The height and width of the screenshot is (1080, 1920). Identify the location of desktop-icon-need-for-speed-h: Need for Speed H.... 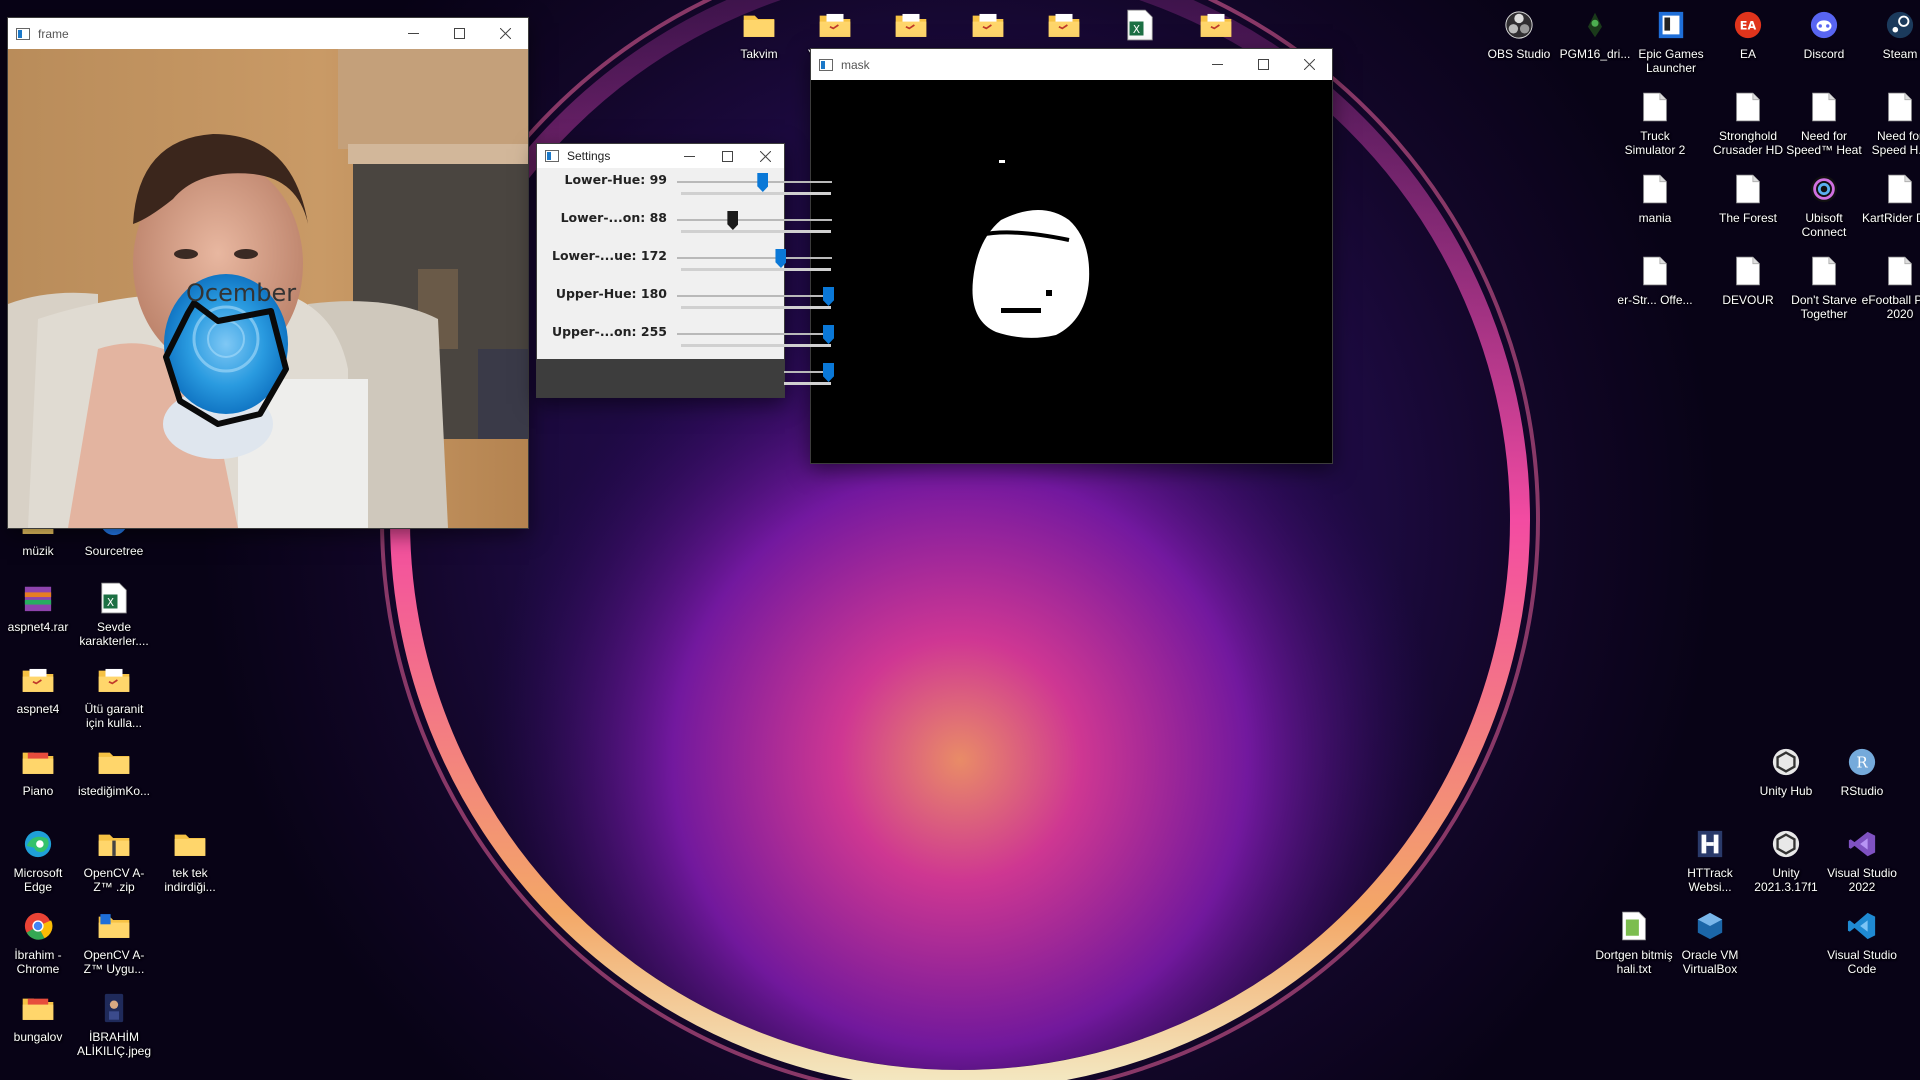
(1891, 127).